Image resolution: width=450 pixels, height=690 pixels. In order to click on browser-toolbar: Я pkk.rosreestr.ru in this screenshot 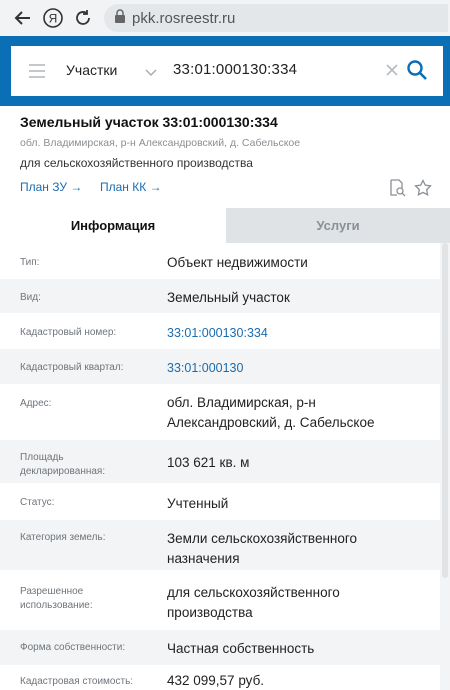, I will do `click(225, 18)`.